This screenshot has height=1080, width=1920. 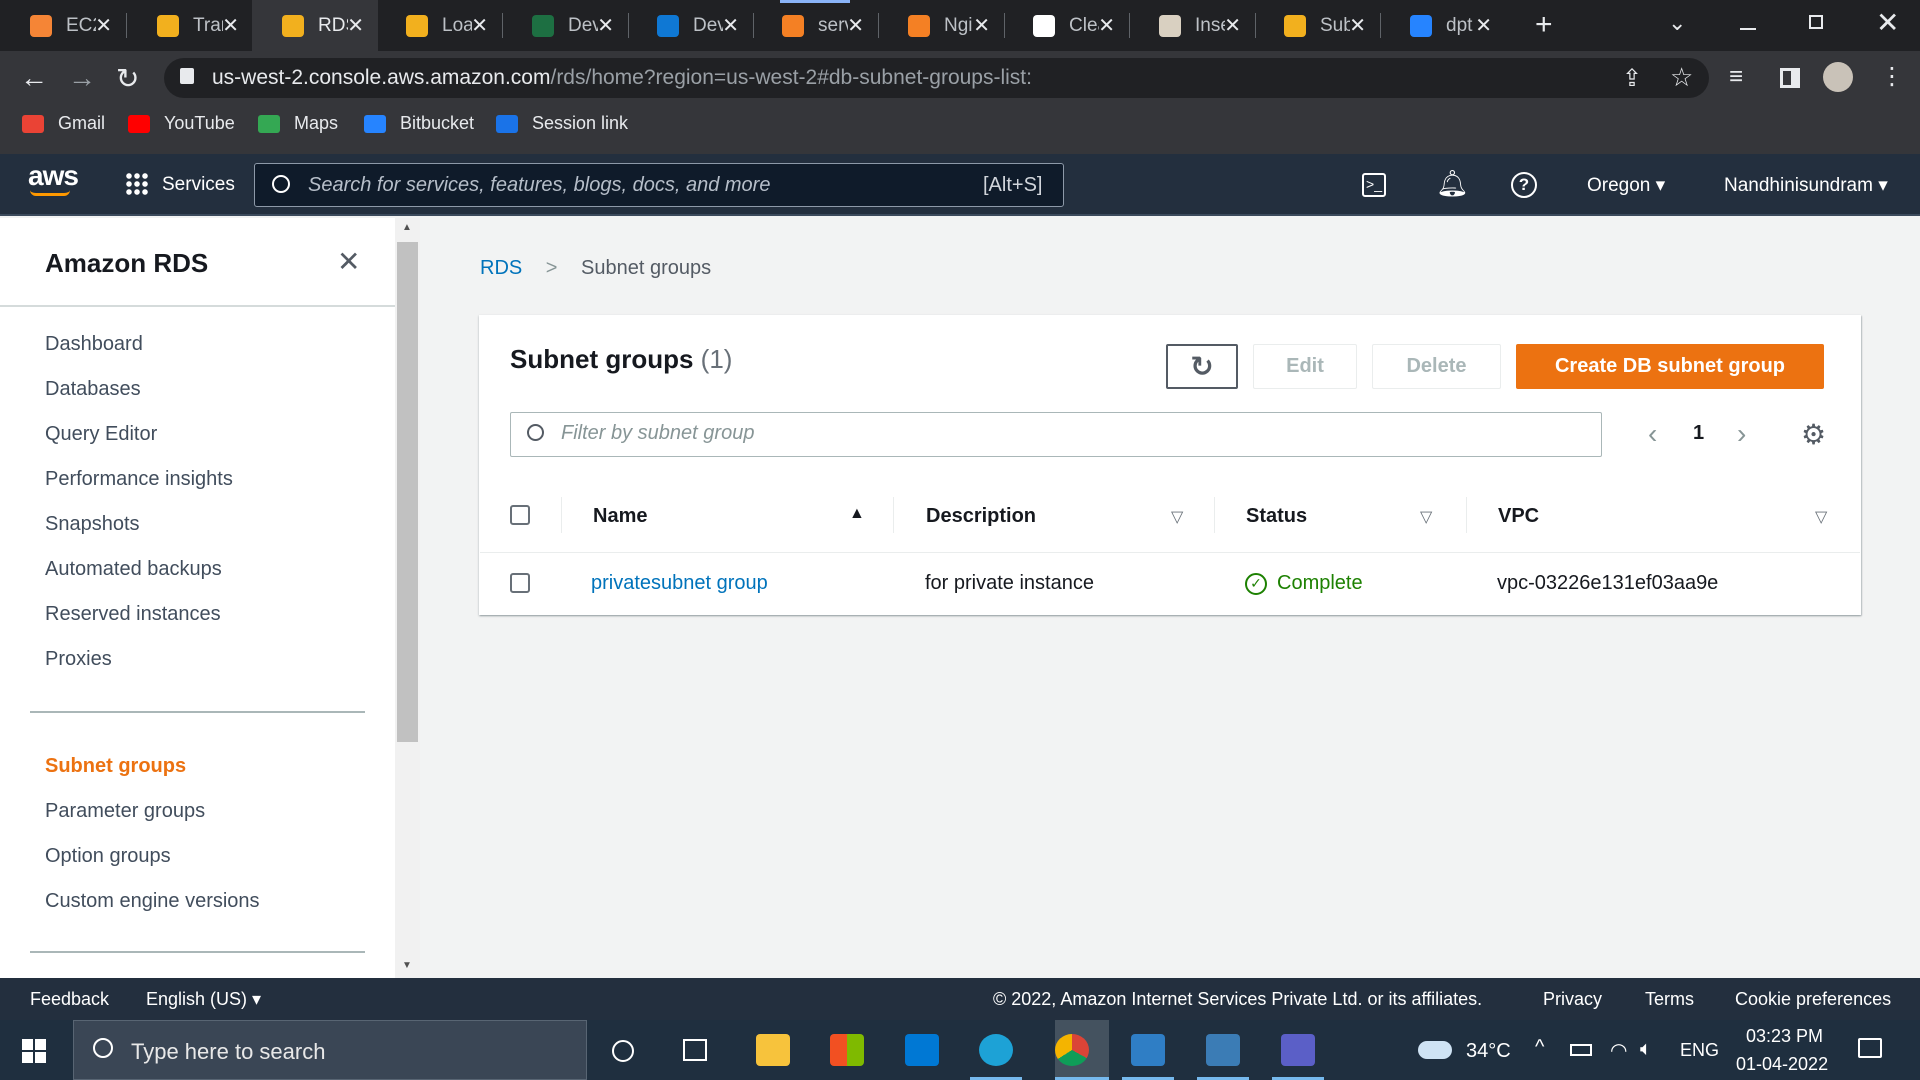 What do you see at coordinates (348, 261) in the screenshot?
I see `close-sidebar-icon: ✕` at bounding box center [348, 261].